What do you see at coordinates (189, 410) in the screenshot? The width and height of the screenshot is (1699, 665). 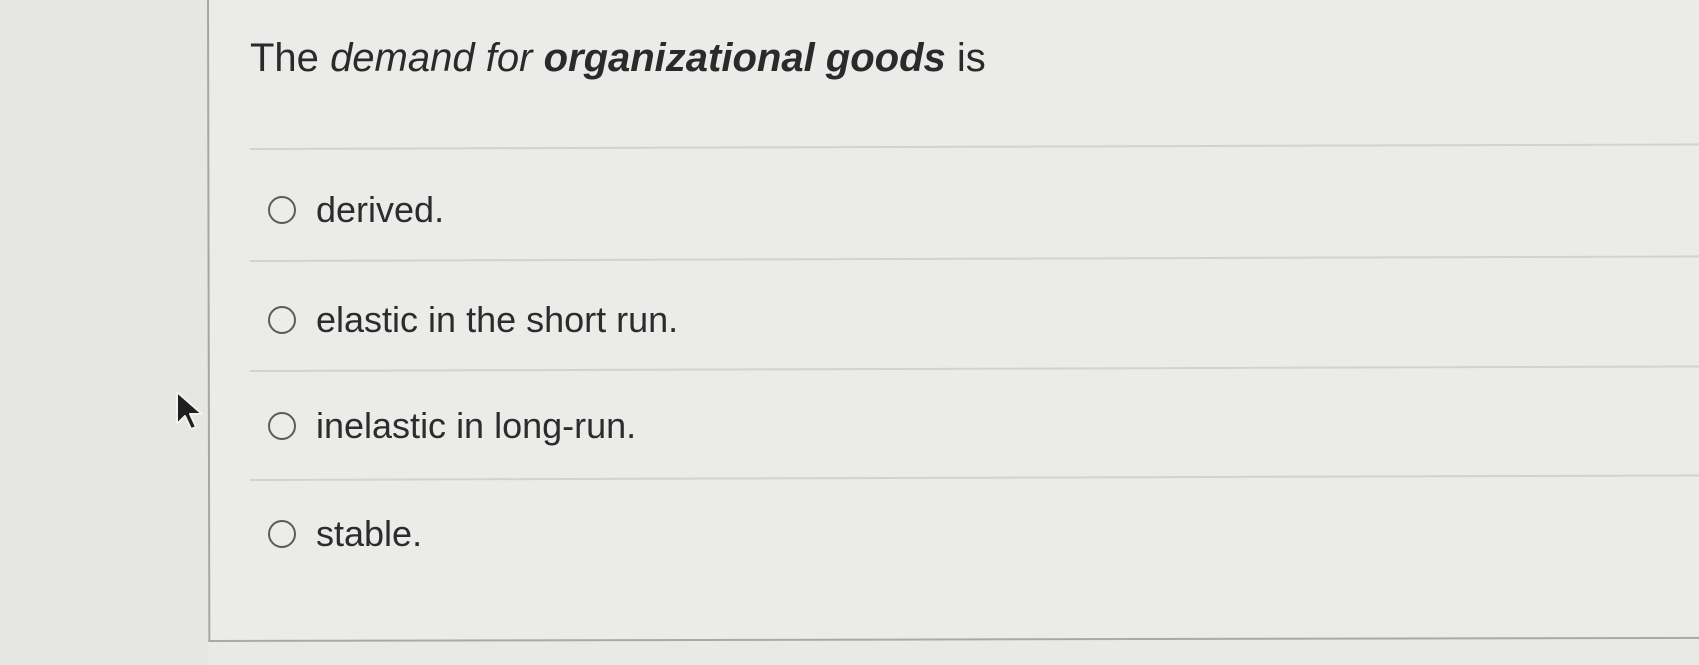 I see `mouse-pointer-icon` at bounding box center [189, 410].